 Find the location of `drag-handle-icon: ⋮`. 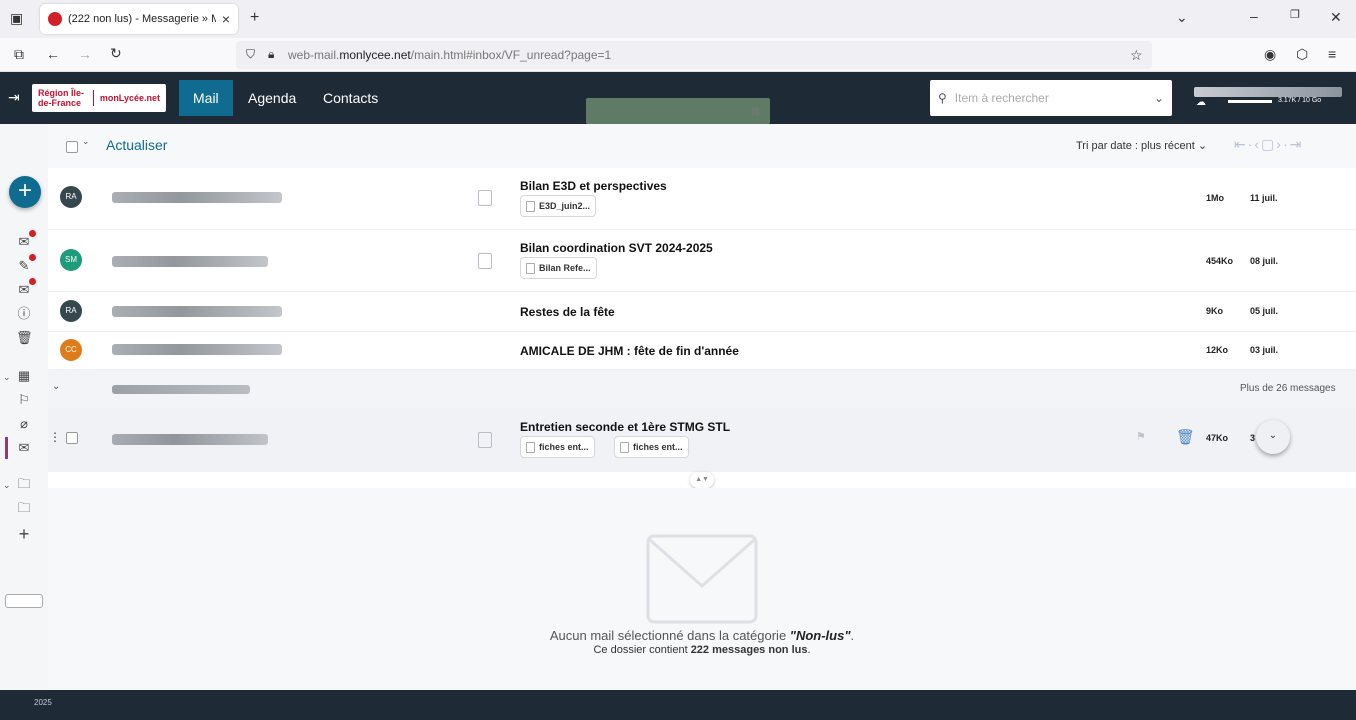

drag-handle-icon: ⋮ is located at coordinates (55, 437).